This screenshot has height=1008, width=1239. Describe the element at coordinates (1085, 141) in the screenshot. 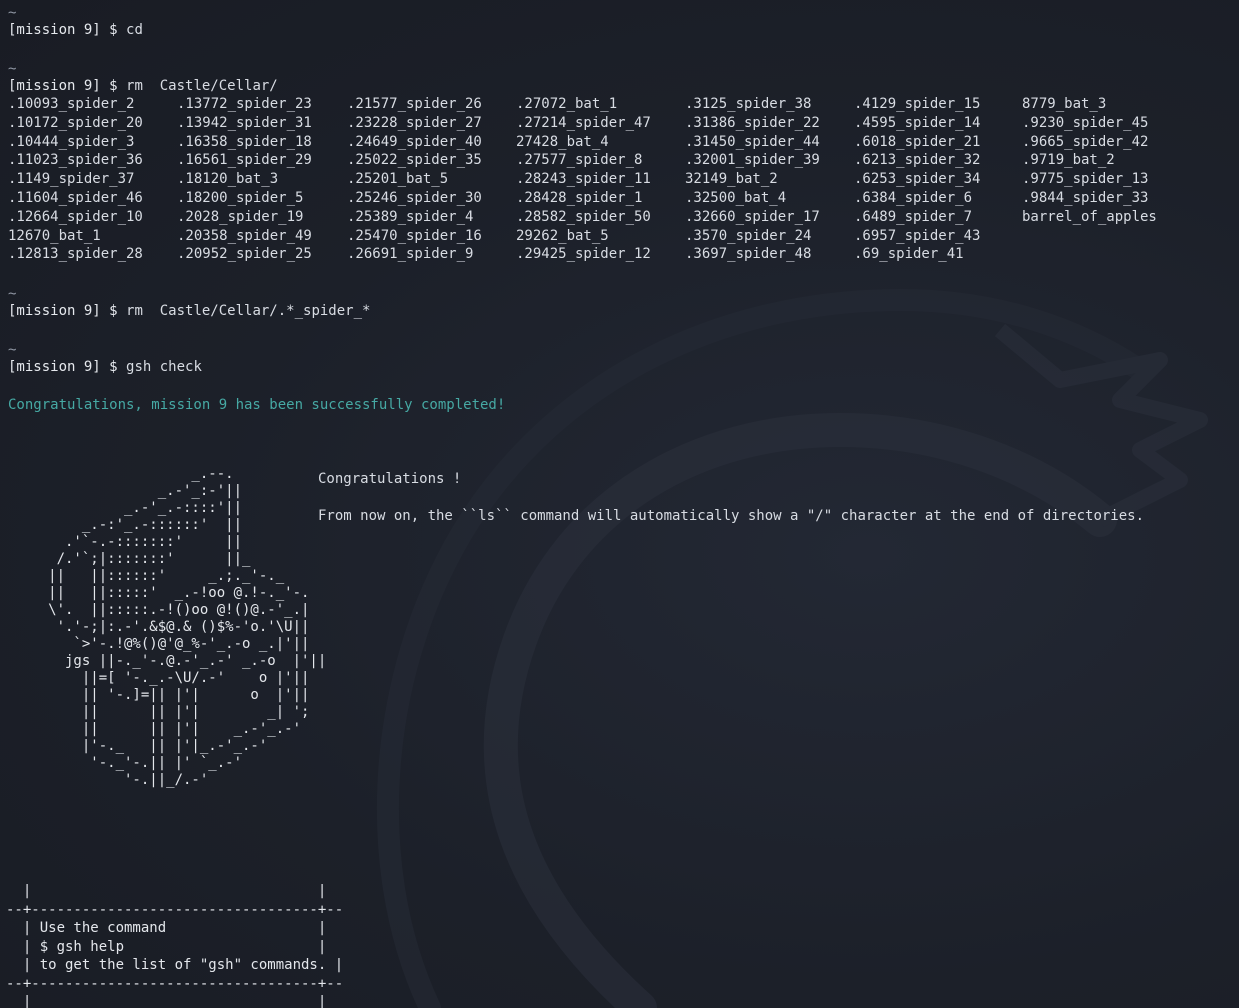

I see `file-entry: .9665_spider_42` at that location.